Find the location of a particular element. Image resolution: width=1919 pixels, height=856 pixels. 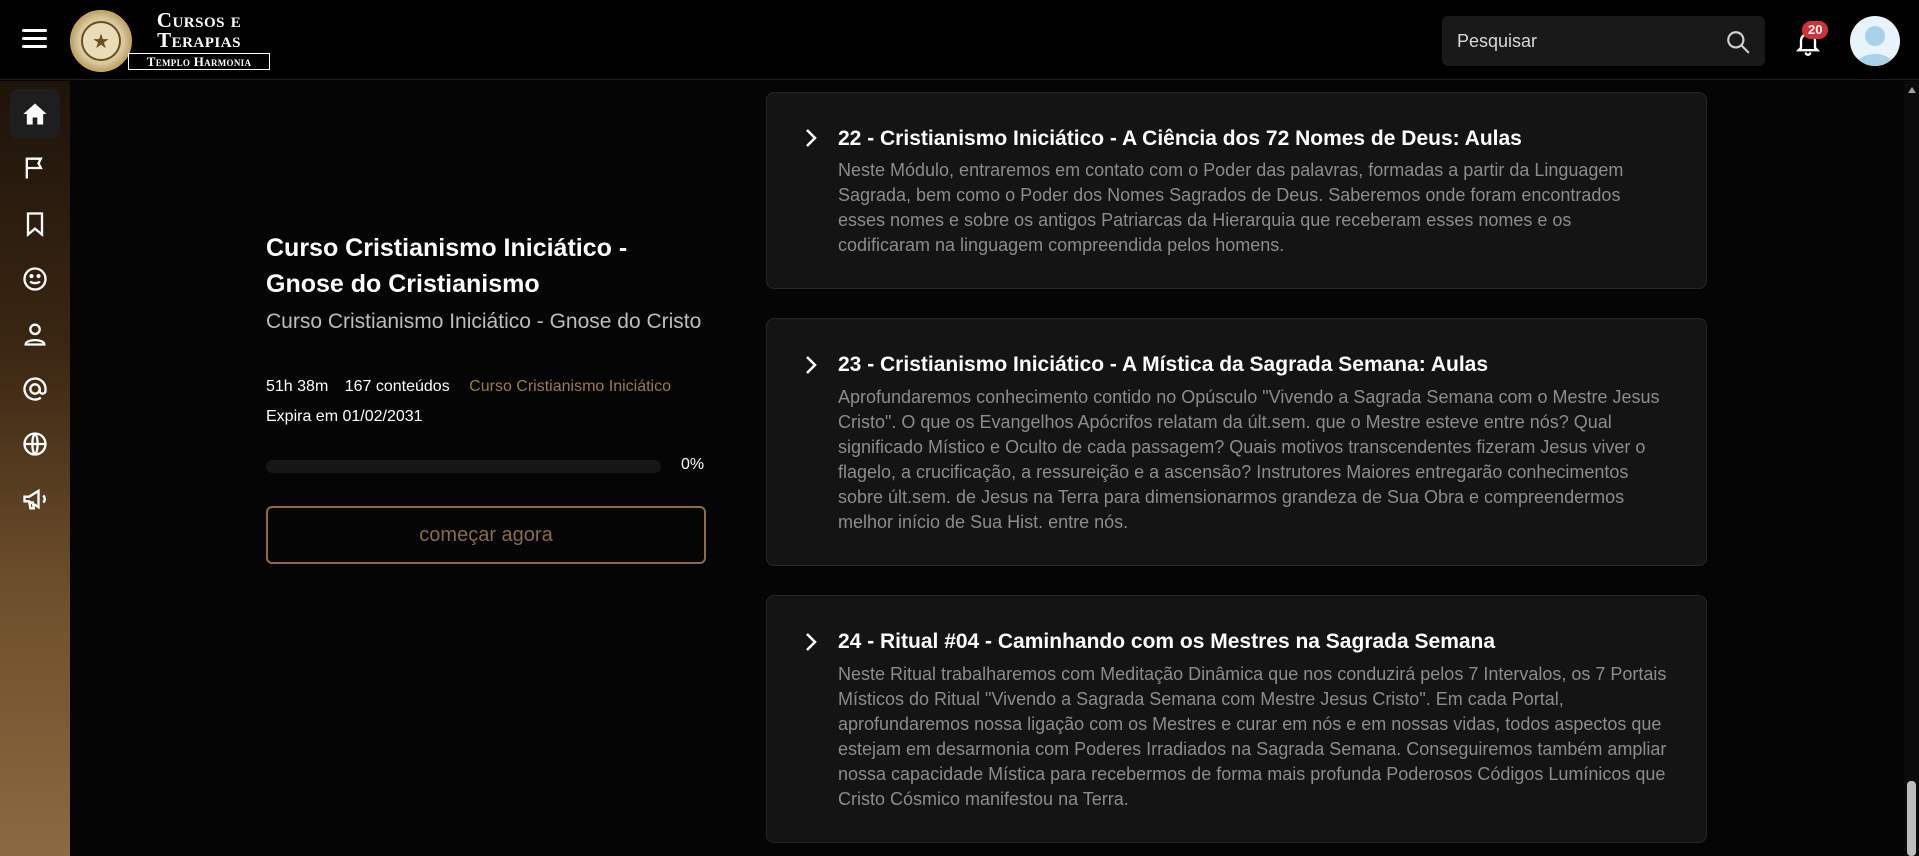

sidebar-item-home is located at coordinates (35, 114).